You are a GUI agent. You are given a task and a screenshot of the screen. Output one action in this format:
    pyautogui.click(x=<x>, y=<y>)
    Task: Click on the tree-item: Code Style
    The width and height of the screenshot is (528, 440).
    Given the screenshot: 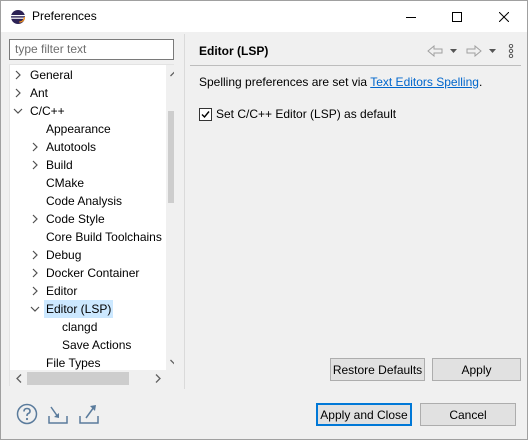 What is the action you would take?
    pyautogui.click(x=88, y=219)
    